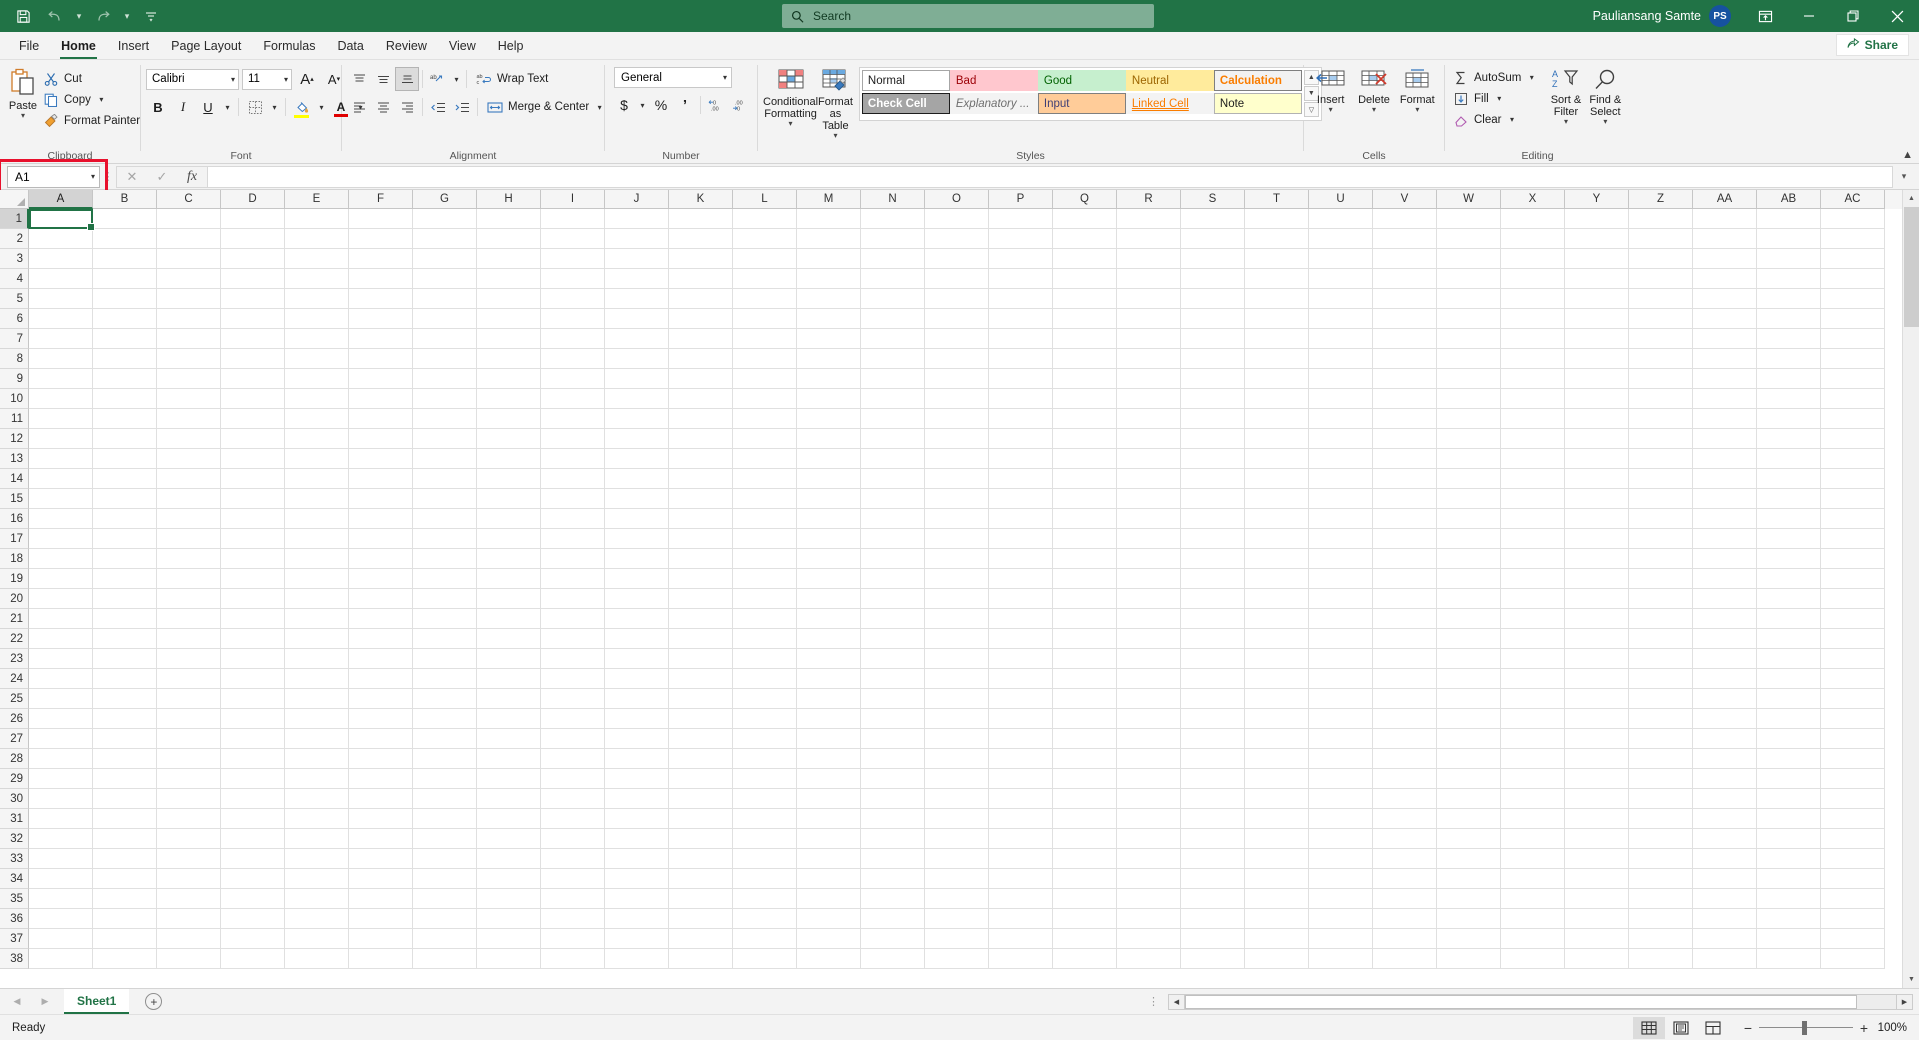 Image resolution: width=1919 pixels, height=1040 pixels. What do you see at coordinates (14, 439) in the screenshot?
I see `row-header-12: 12` at bounding box center [14, 439].